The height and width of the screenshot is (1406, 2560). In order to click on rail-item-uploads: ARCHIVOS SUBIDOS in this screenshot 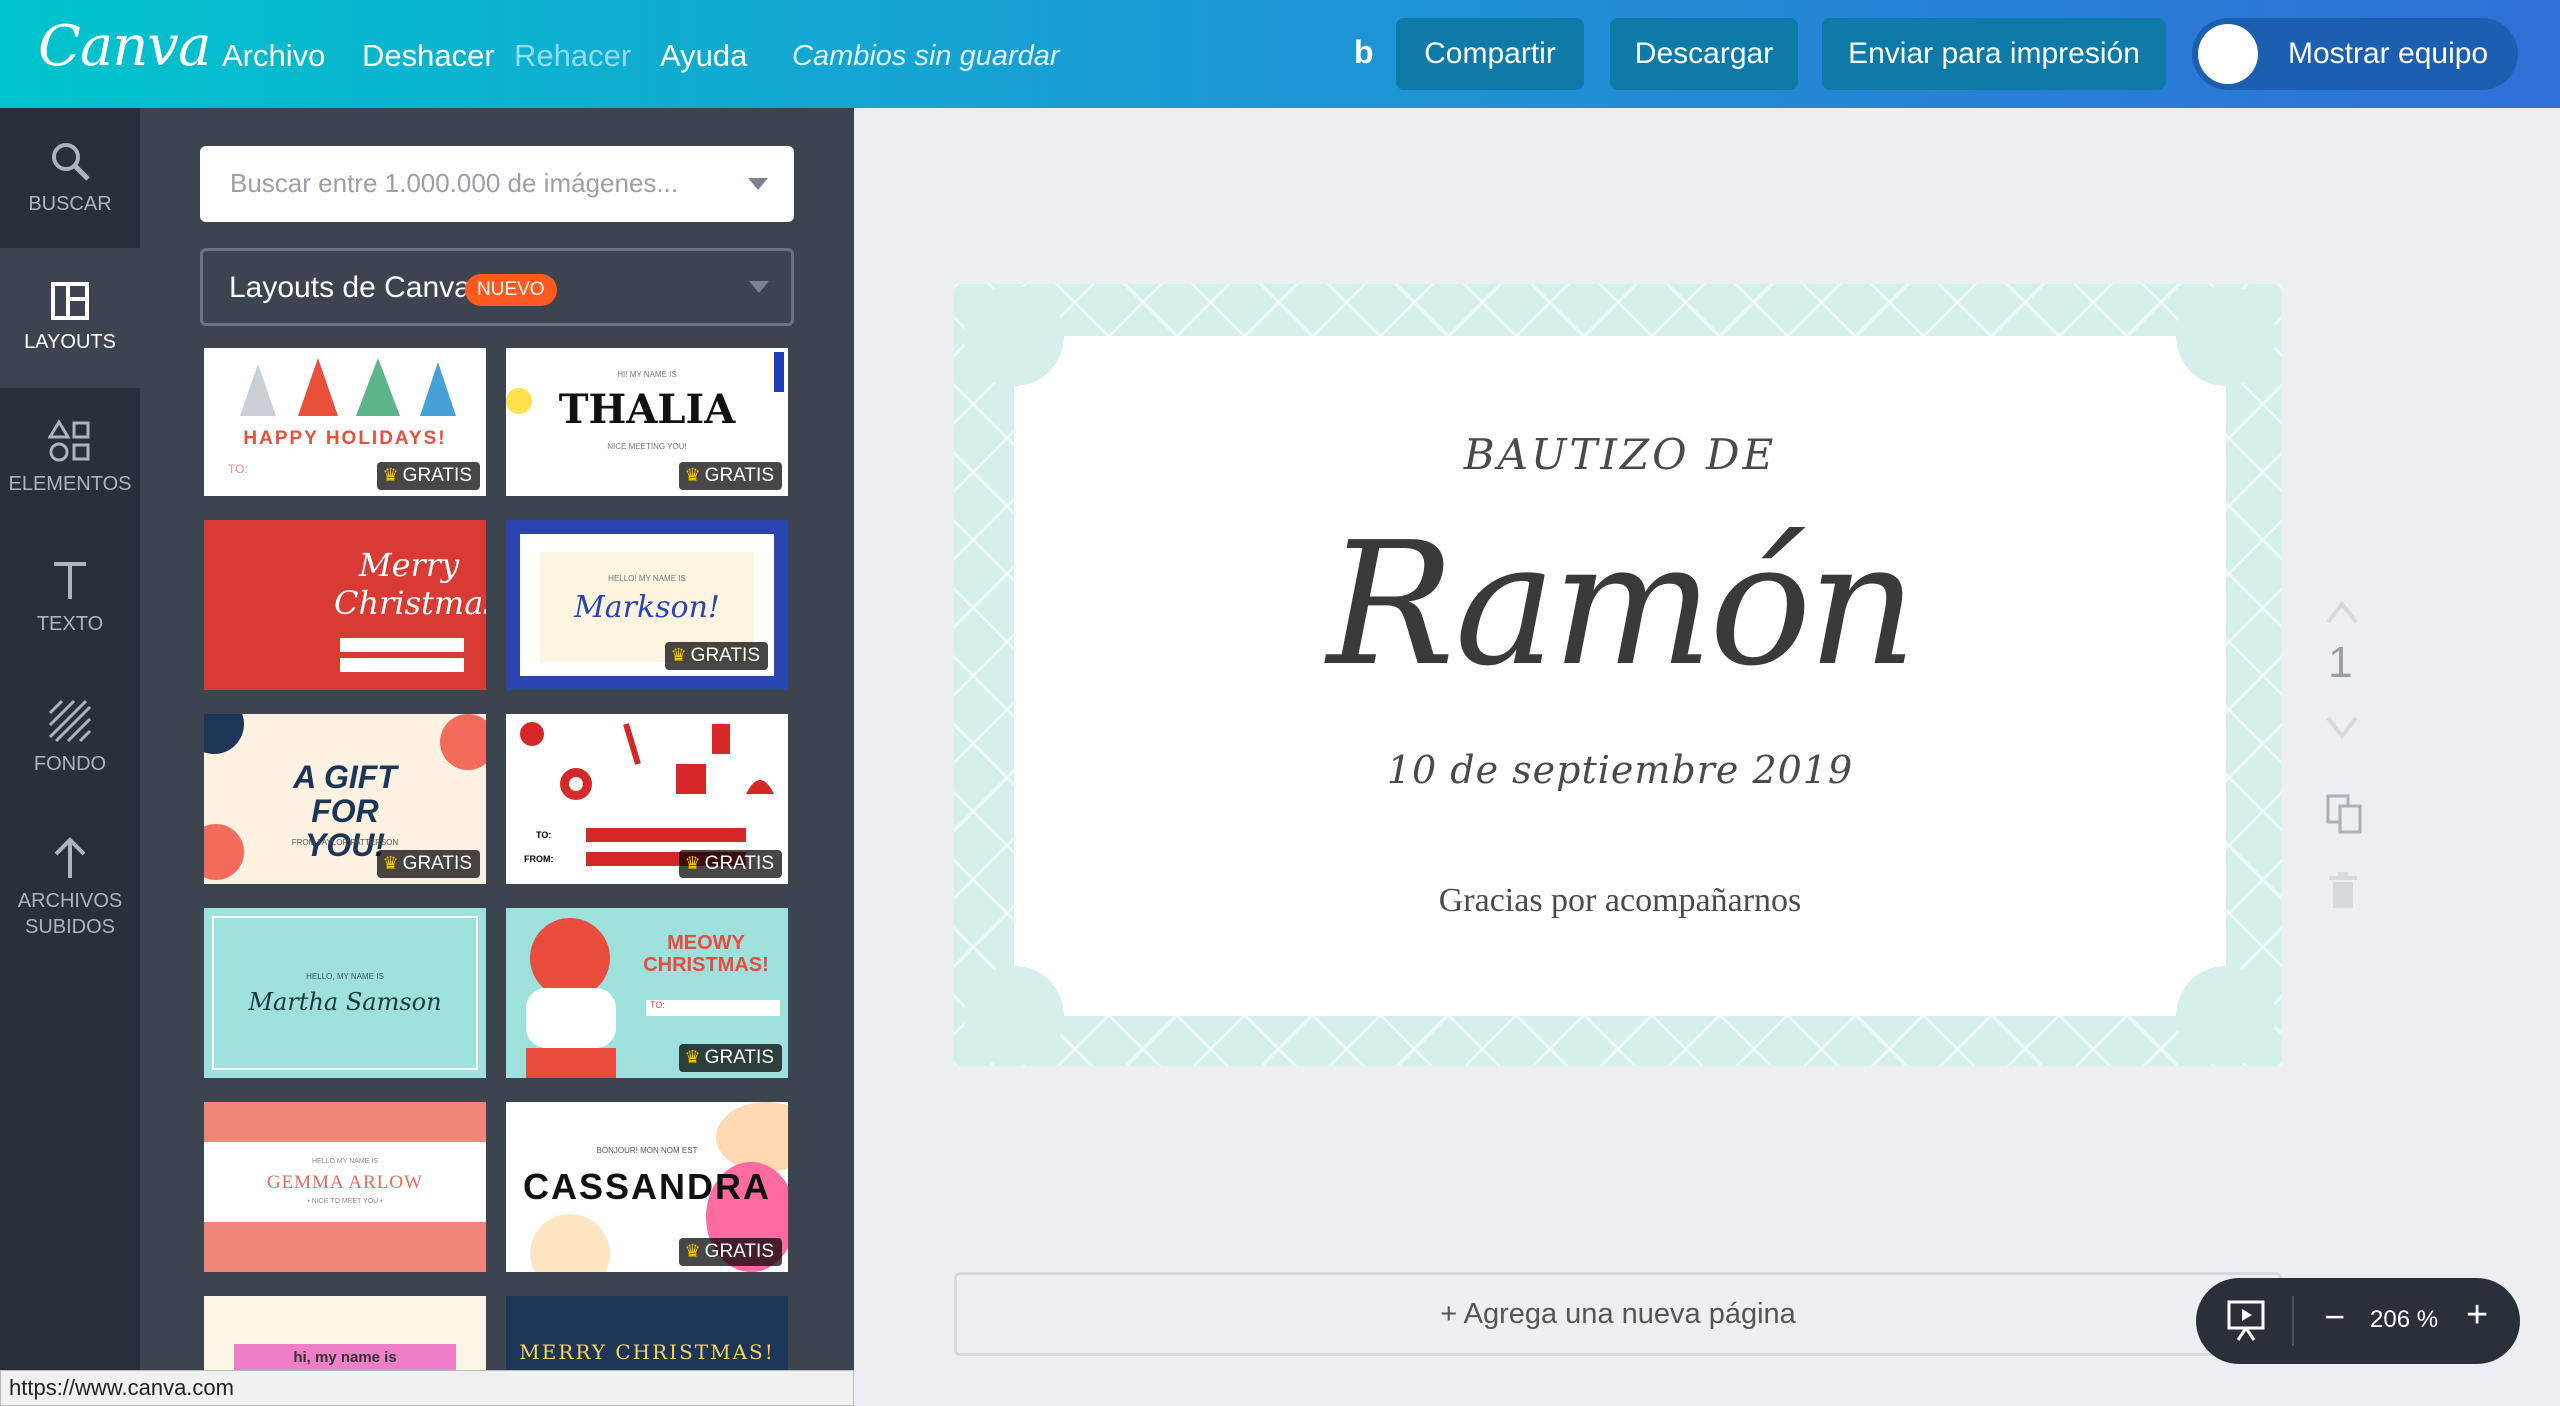, I will do `click(70, 888)`.